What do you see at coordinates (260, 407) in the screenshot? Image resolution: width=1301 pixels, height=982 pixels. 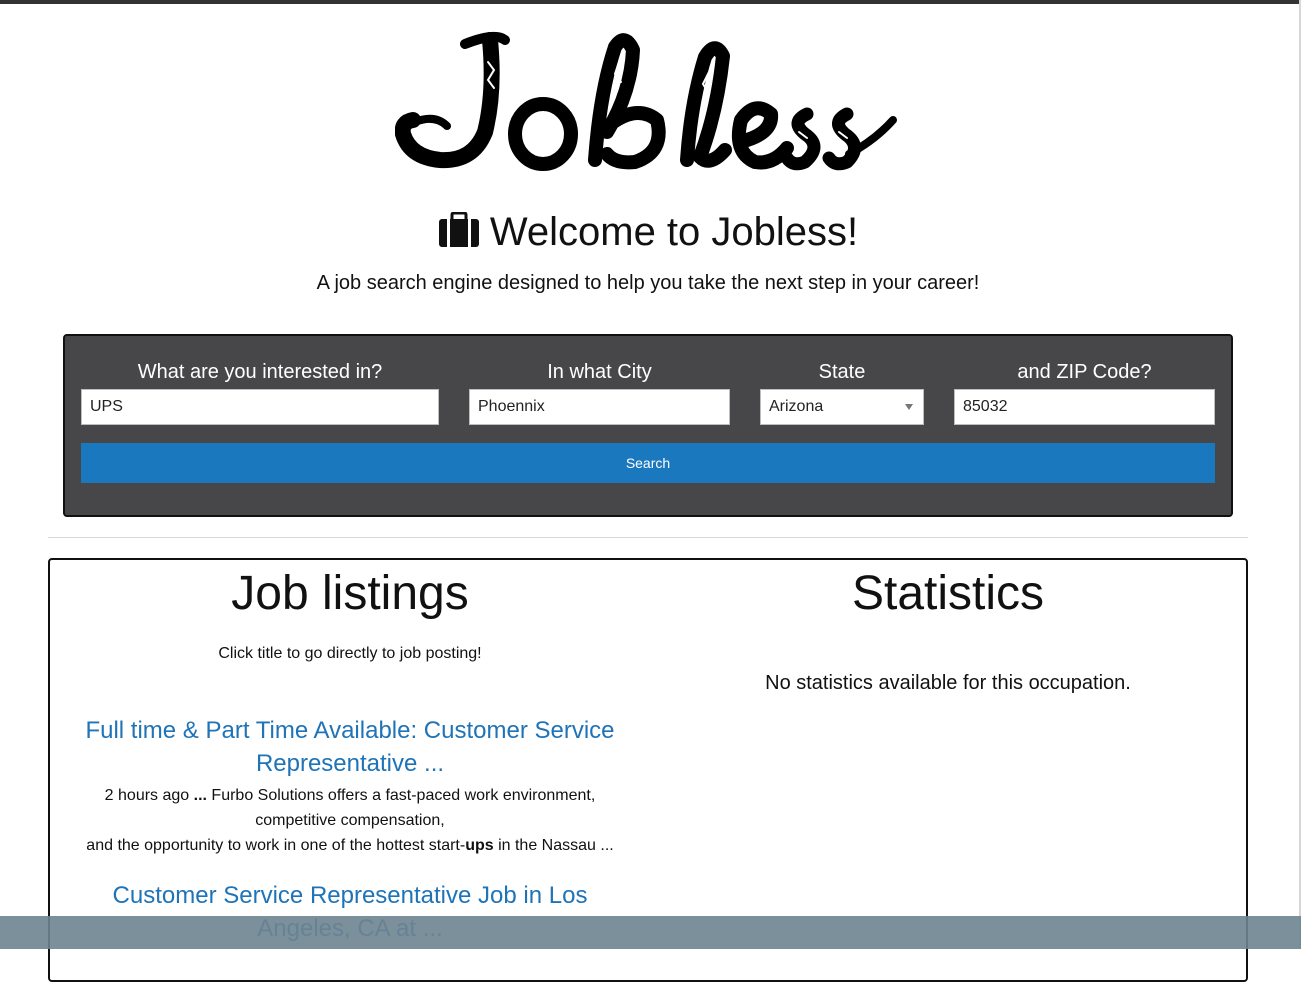 I see `interest-input` at bounding box center [260, 407].